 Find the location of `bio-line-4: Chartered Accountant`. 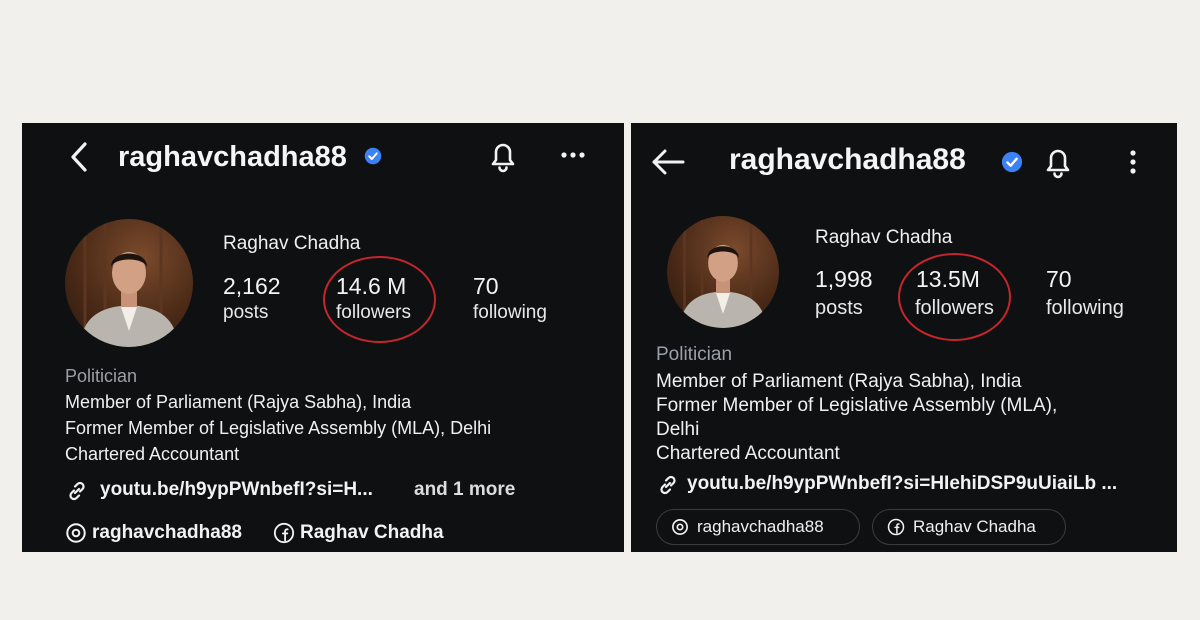

bio-line-4: Chartered Accountant is located at coordinates (748, 453).